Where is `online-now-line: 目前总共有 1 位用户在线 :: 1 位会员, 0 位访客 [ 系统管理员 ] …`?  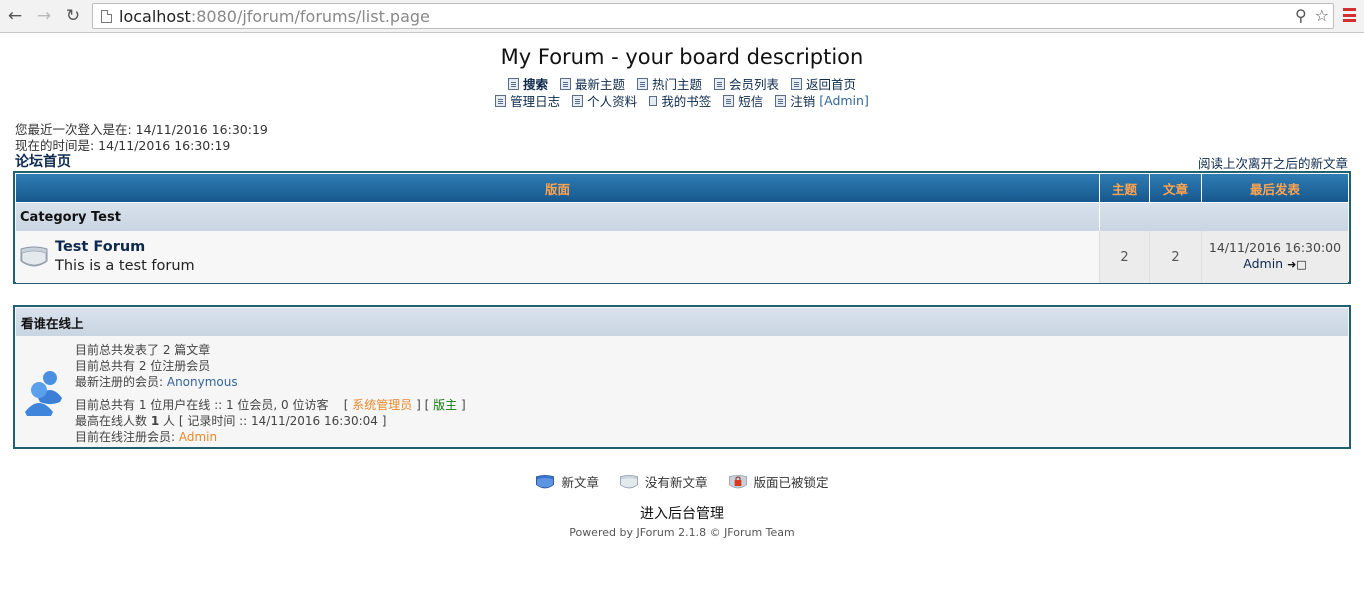 online-now-line: 目前总共有 1 位用户在线 :: 1 位会员, 0 位访客 [ 系统管理员 ] … is located at coordinates (270, 405).